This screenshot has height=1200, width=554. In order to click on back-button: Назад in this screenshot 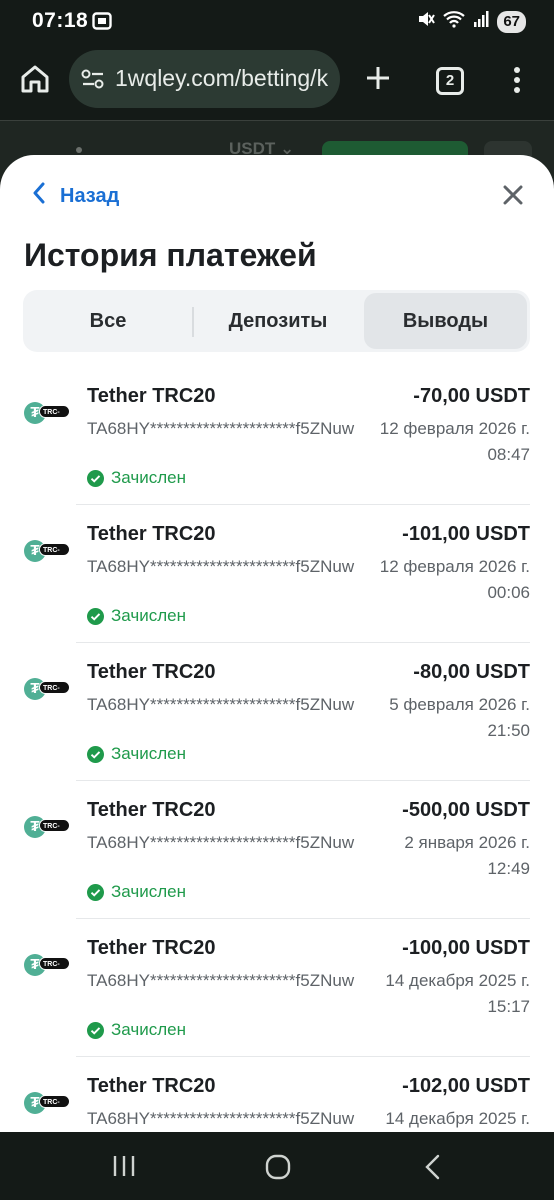, I will do `click(75, 196)`.